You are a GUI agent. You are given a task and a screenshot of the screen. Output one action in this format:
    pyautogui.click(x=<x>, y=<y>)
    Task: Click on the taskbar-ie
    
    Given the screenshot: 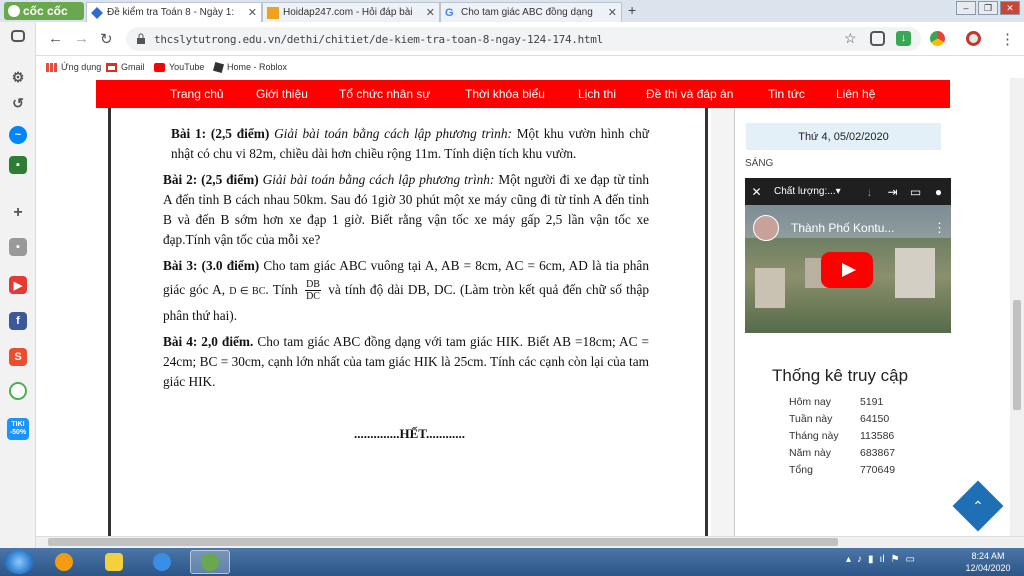 What is the action you would take?
    pyautogui.click(x=162, y=562)
    